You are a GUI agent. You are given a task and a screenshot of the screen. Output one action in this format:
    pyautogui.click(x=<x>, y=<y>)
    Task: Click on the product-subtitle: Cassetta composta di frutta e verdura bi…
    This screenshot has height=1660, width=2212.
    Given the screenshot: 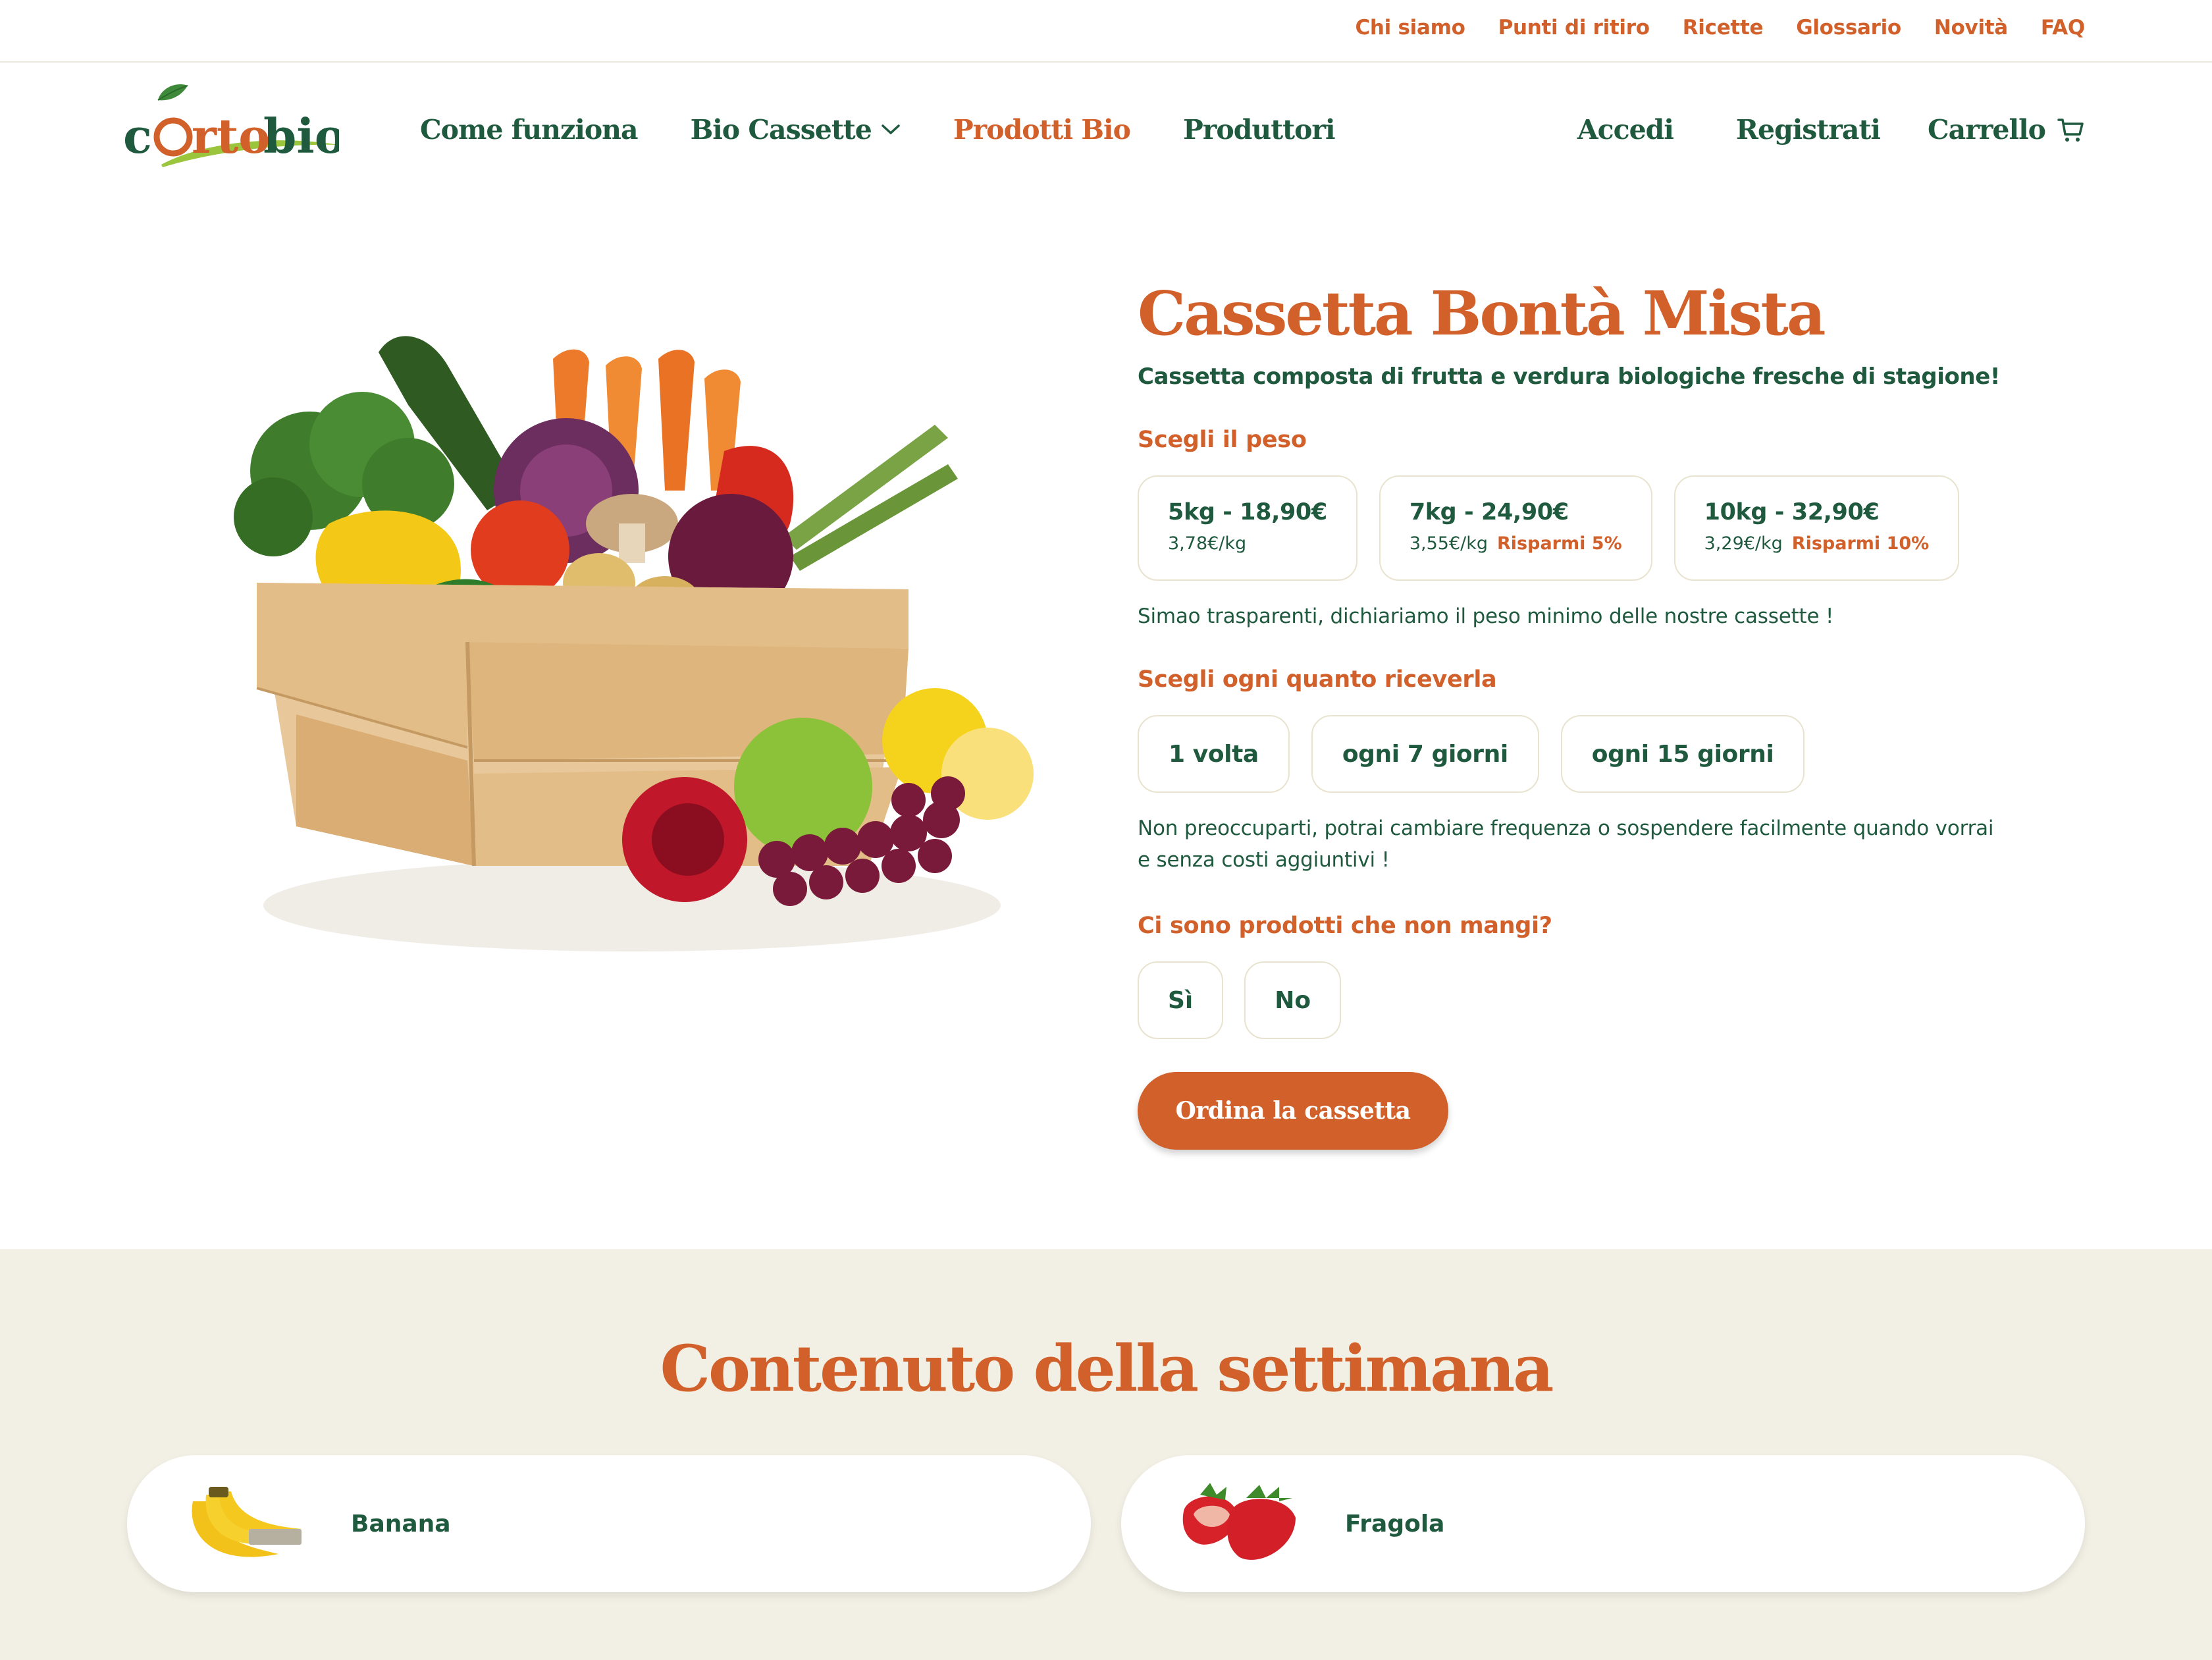 What is the action you would take?
    pyautogui.click(x=1569, y=376)
    